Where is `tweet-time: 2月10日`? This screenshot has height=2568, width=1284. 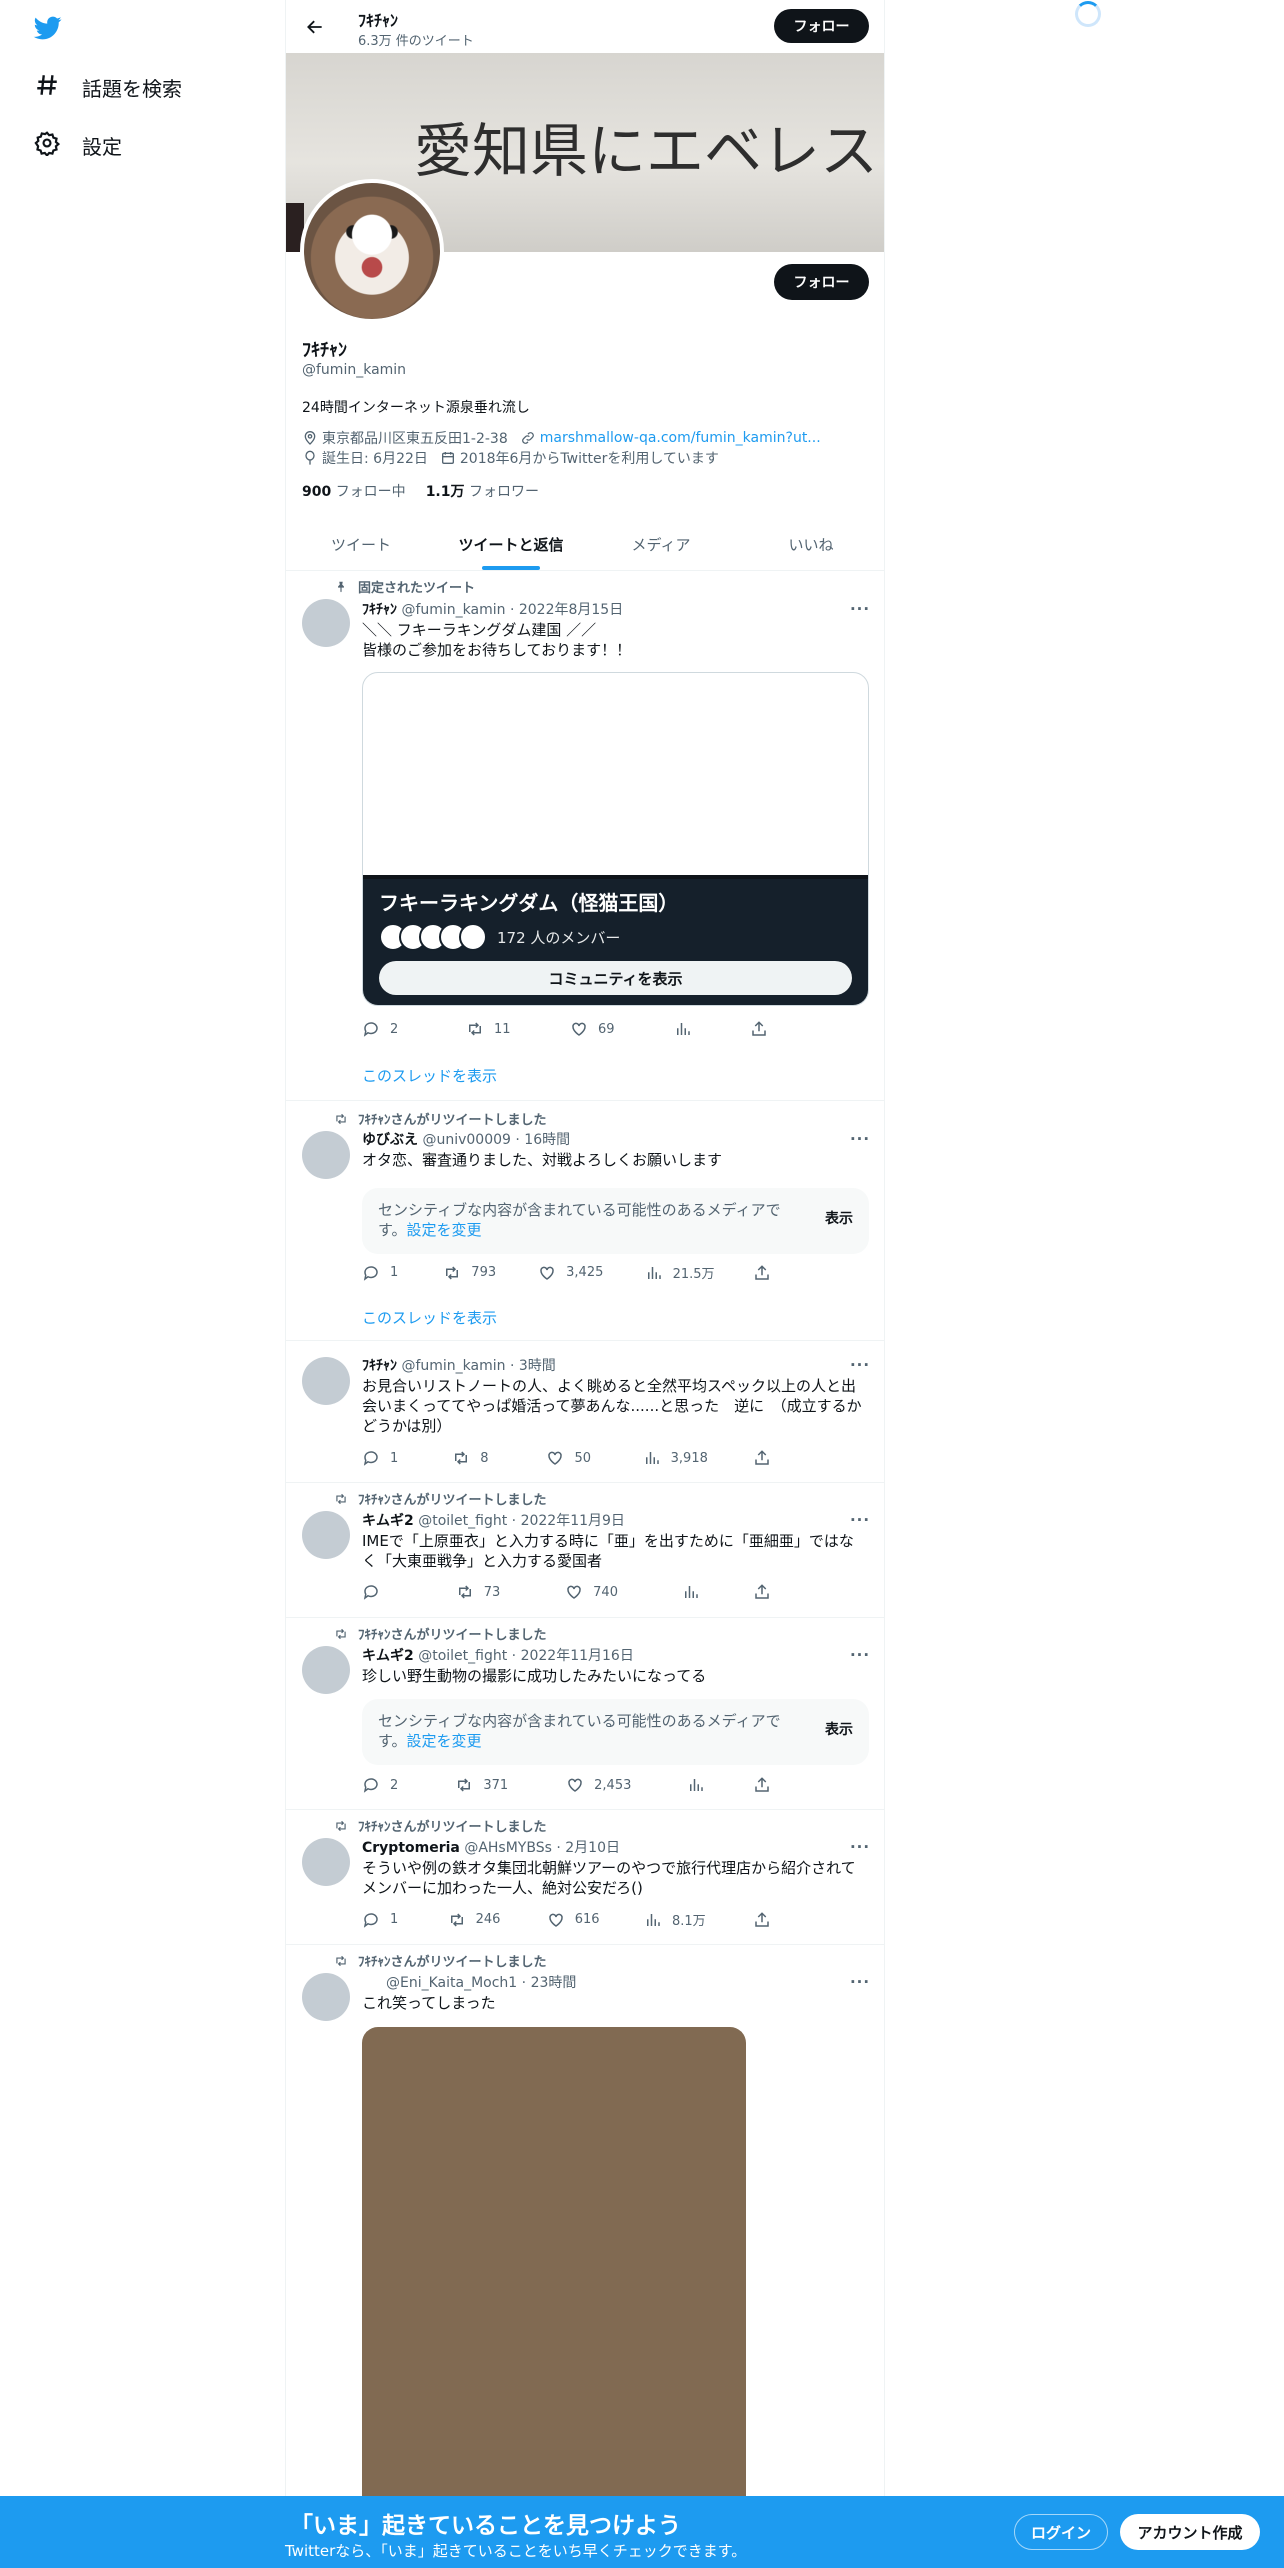
tweet-time: 2月10日 is located at coordinates (592, 1848).